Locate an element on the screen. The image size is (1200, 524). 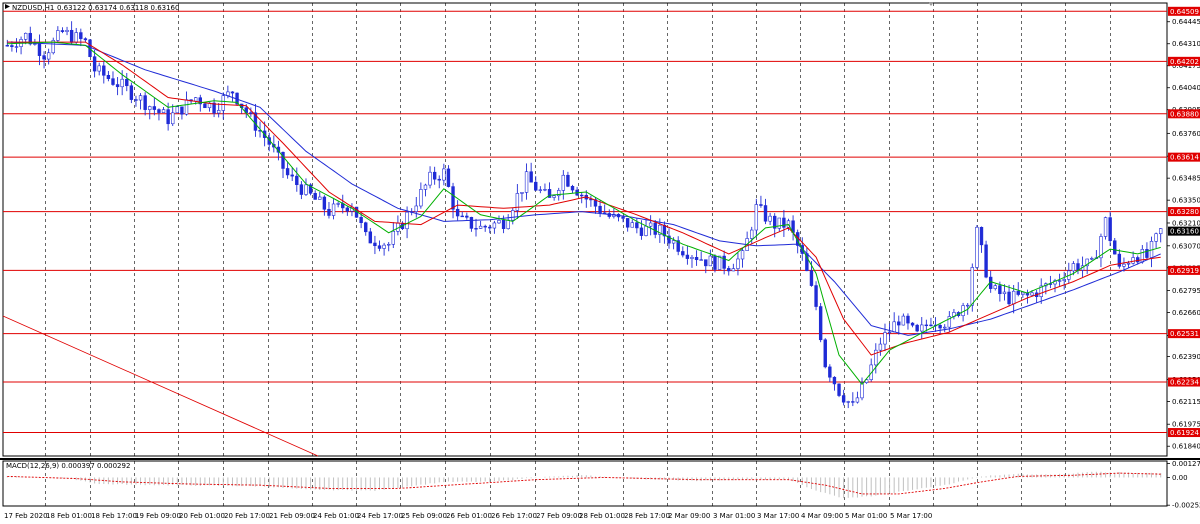
trendline is located at coordinates (160, 386).